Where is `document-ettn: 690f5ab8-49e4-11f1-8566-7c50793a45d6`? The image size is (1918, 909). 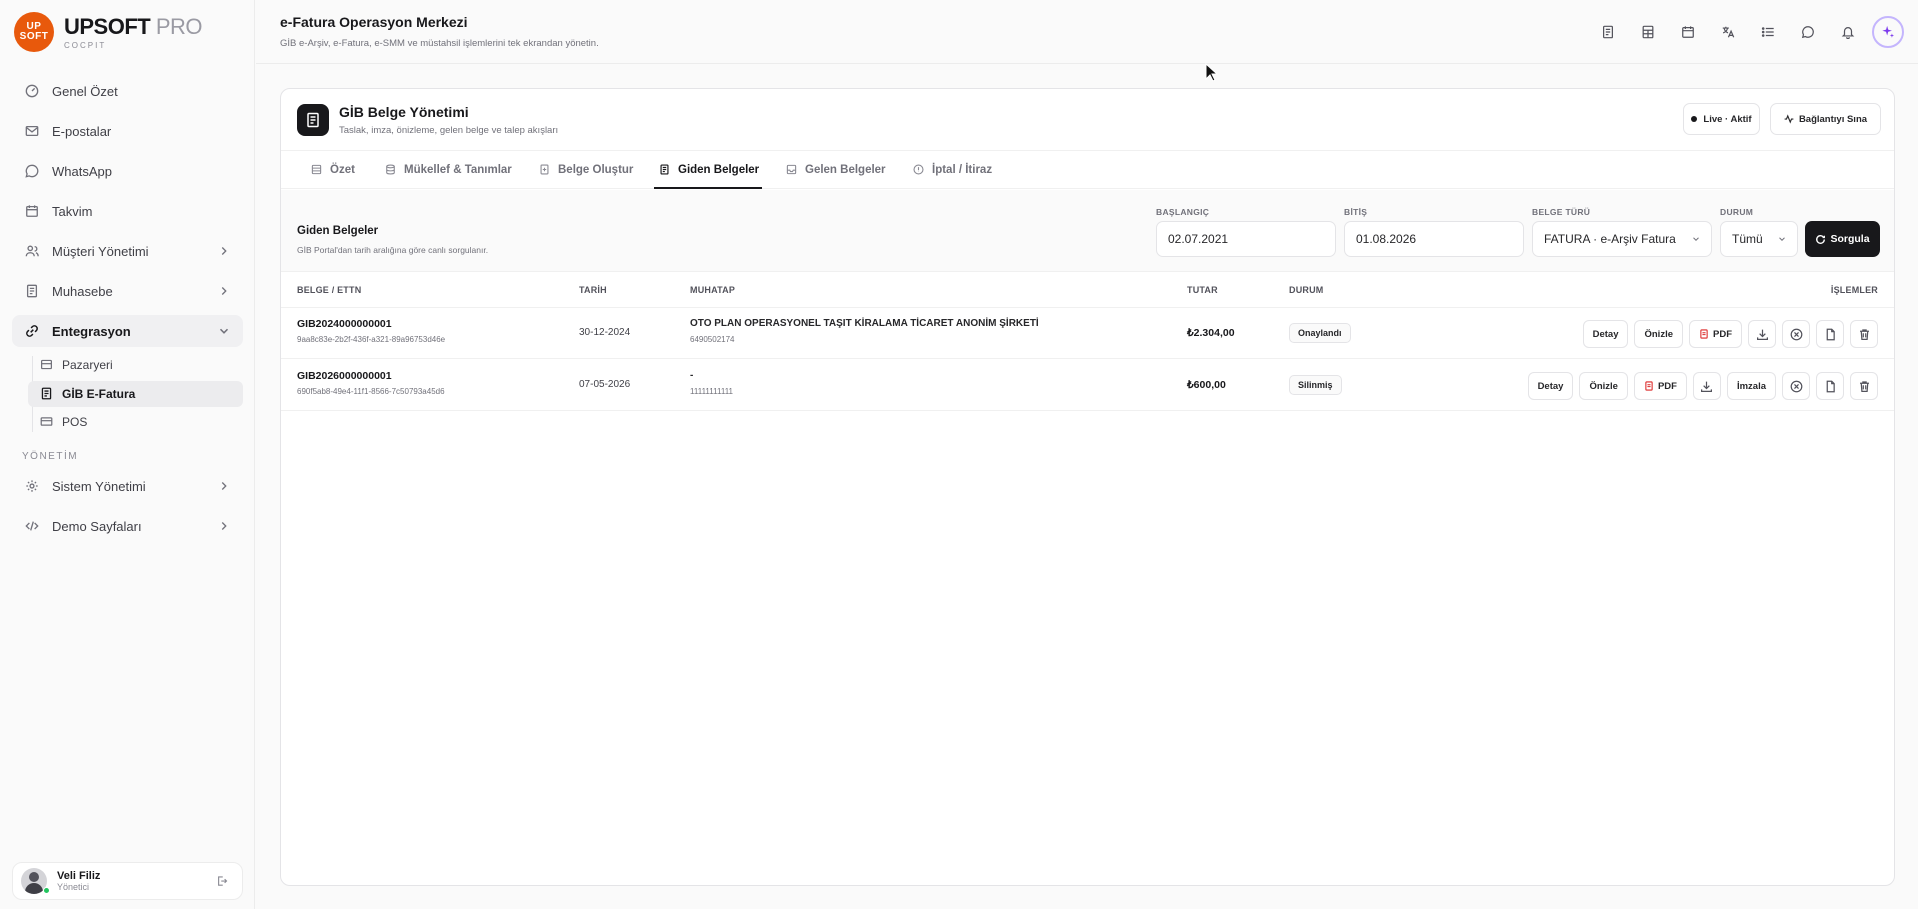 document-ettn: 690f5ab8-49e4-11f1-8566-7c50793a45d6 is located at coordinates (371, 391).